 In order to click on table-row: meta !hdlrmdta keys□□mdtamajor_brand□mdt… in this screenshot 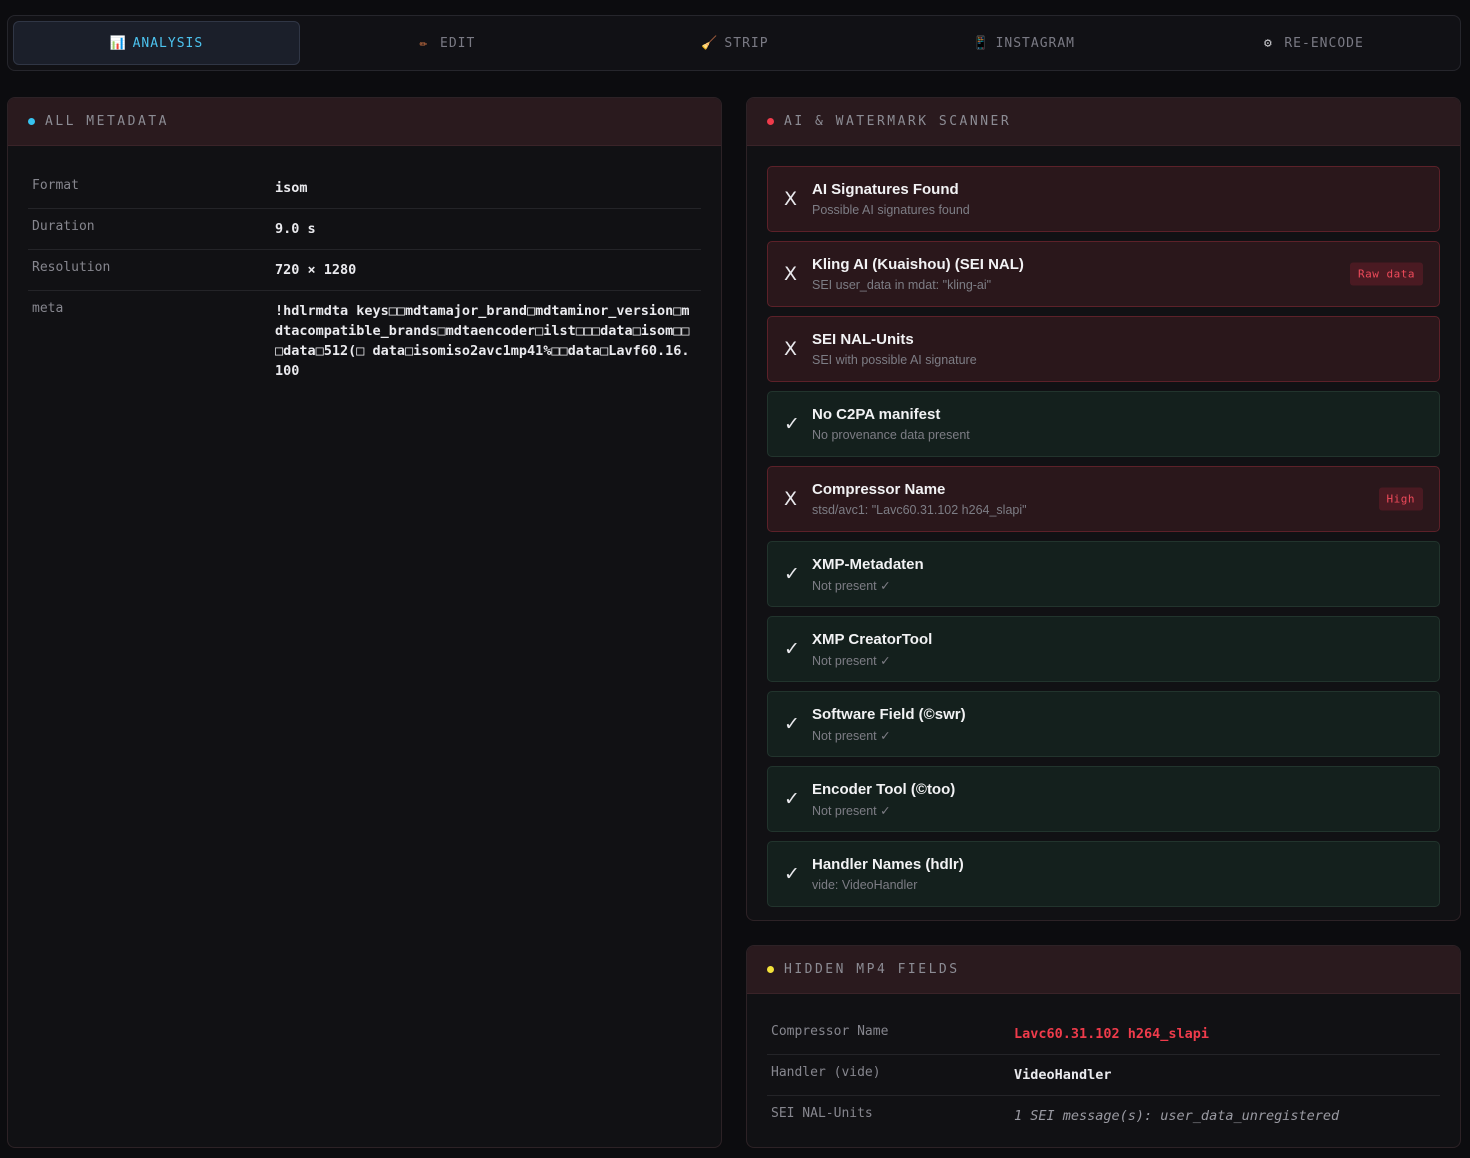, I will do `click(364, 341)`.